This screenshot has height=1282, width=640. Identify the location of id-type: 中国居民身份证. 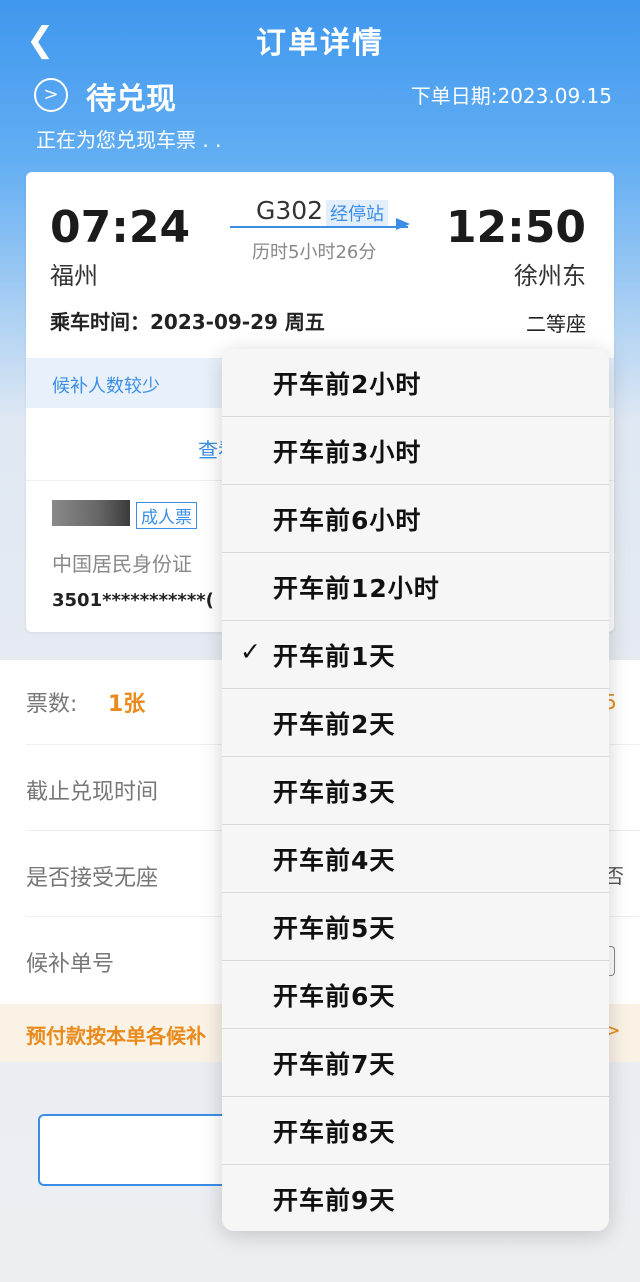
(122, 564).